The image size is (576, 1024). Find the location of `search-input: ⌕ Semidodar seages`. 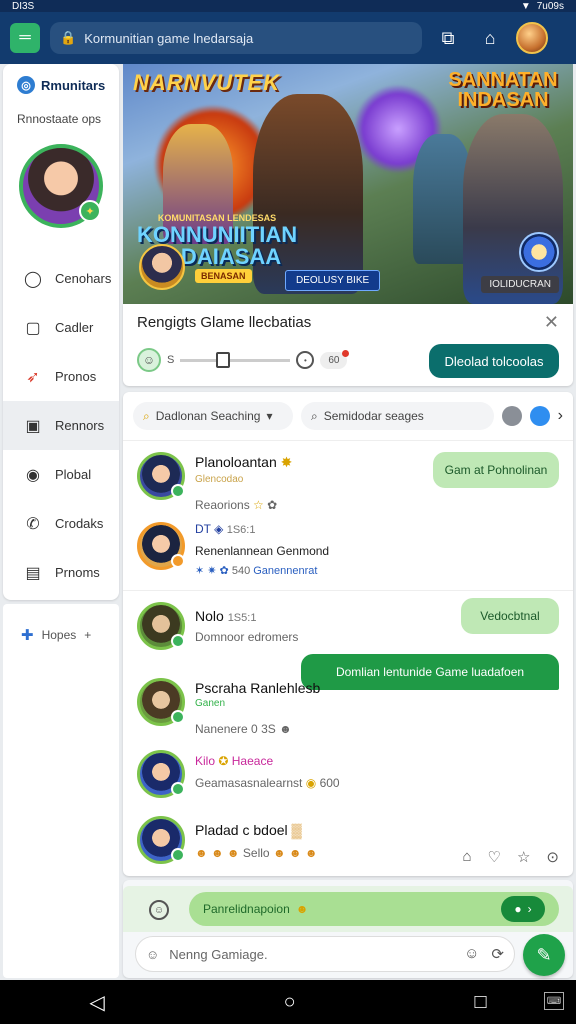

search-input: ⌕ Semidodar seages is located at coordinates (397, 416).